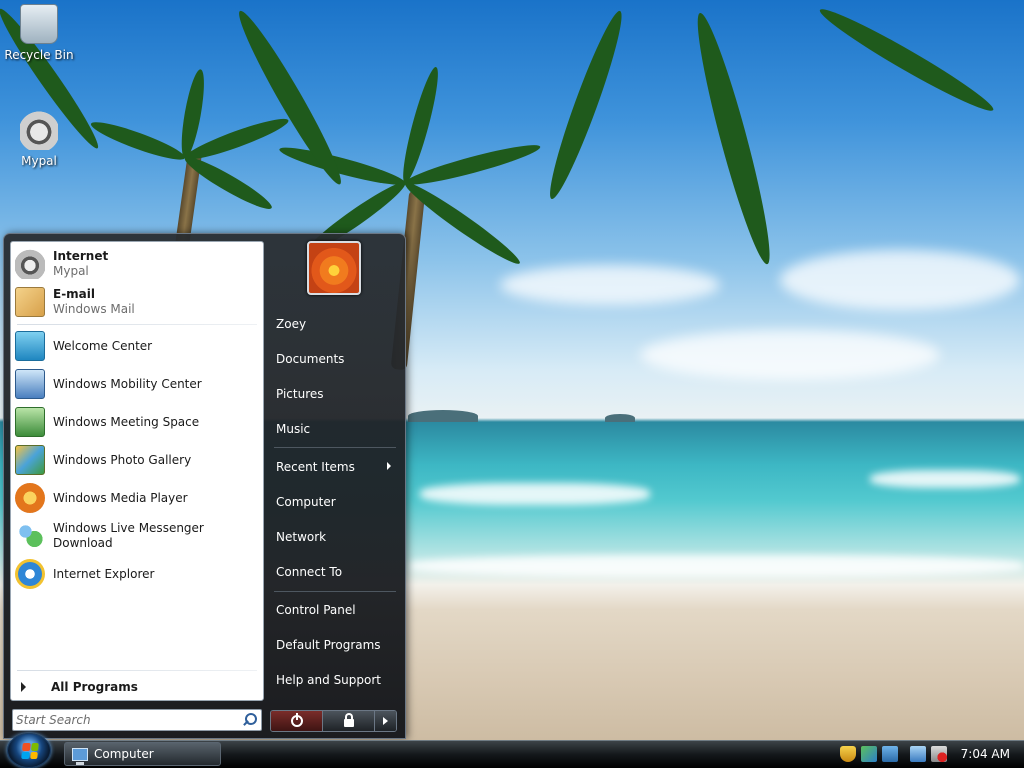  I want to click on windows-logo-icon, so click(30, 751).